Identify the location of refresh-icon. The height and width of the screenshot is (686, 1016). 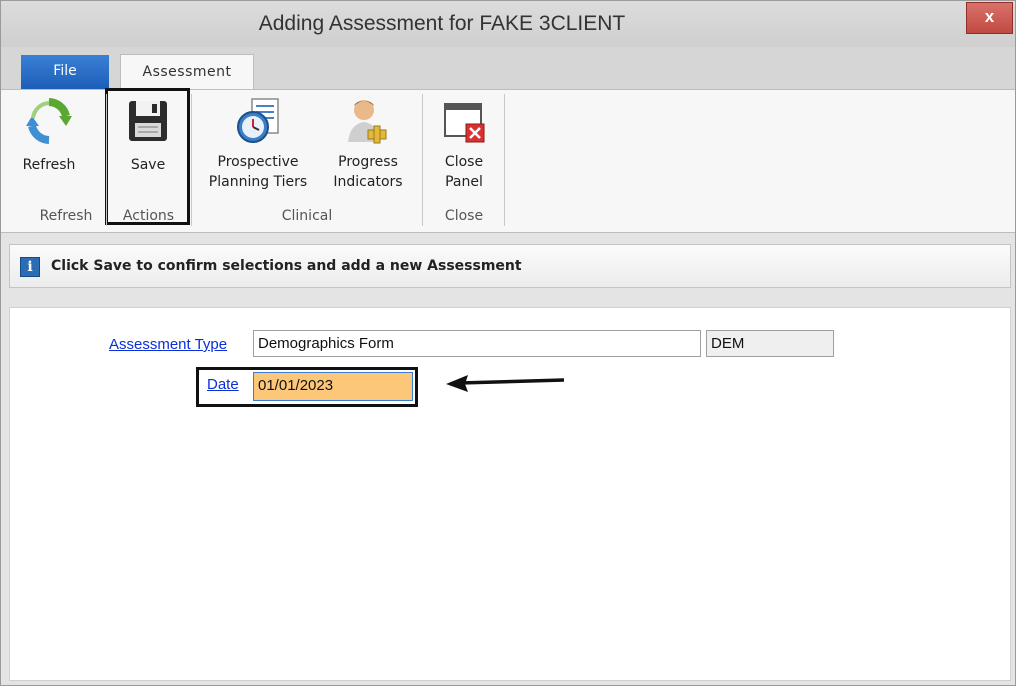
(49, 121).